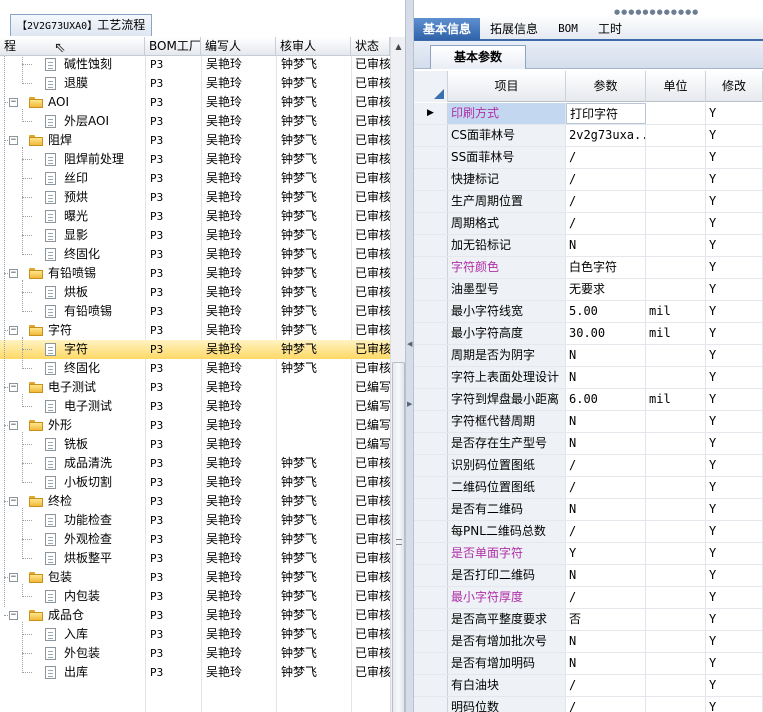 The width and height of the screenshot is (763, 712). I want to click on tree-folder-row: − 包装 P3 吴艳玲 钟梦飞 已审核, so click(195, 577).